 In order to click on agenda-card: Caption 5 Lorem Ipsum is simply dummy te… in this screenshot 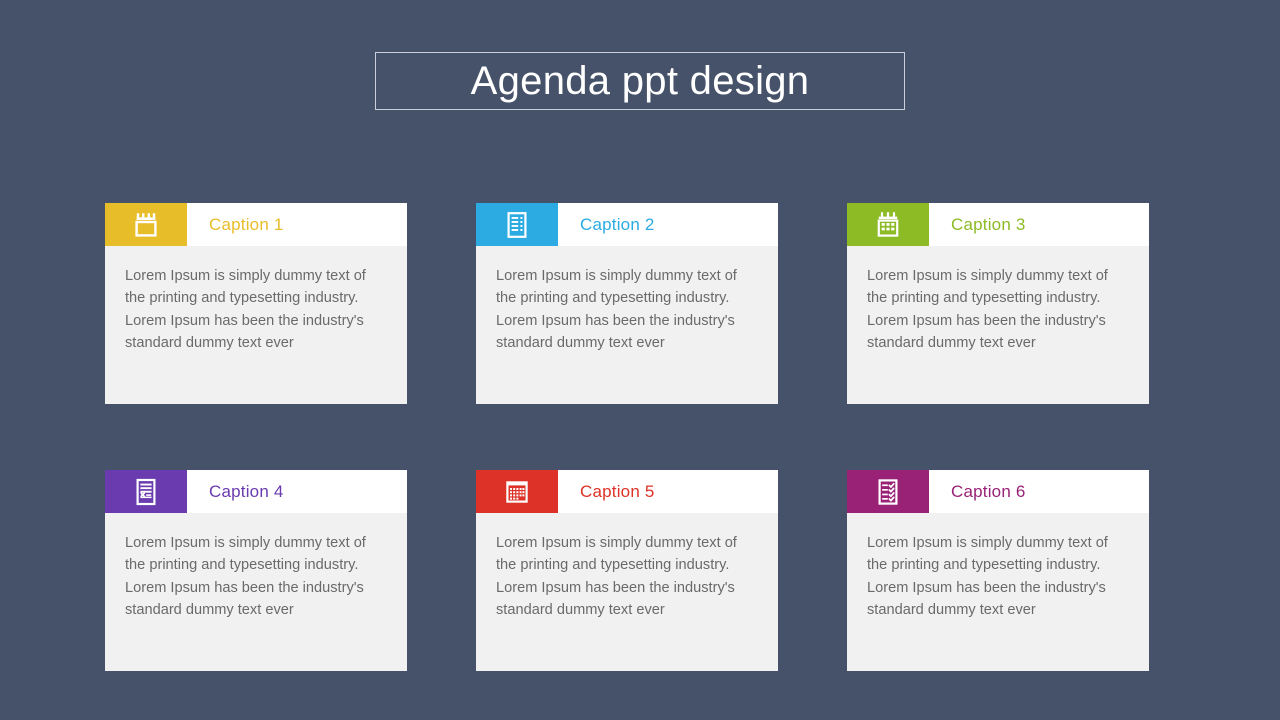, I will do `click(627, 570)`.